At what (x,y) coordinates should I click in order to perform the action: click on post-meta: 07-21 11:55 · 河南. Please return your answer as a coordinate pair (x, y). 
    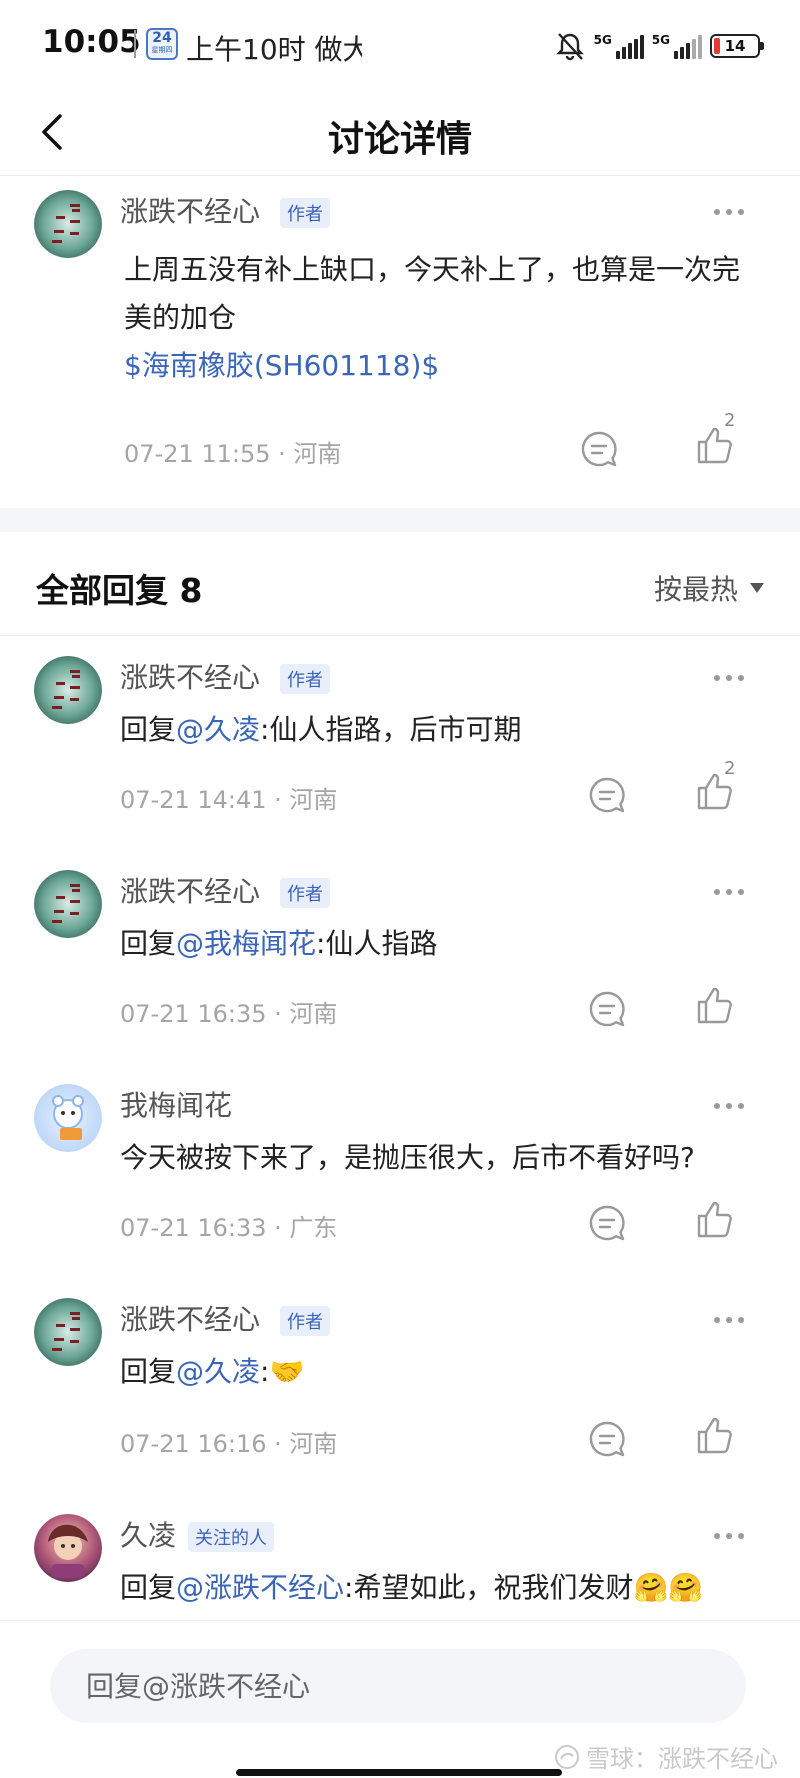
    Looking at the image, I should click on (233, 454).